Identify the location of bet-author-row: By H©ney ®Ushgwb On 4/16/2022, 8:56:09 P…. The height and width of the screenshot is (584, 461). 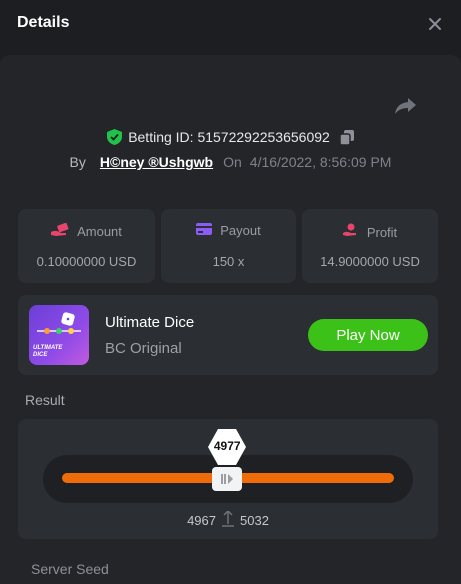
(230, 162).